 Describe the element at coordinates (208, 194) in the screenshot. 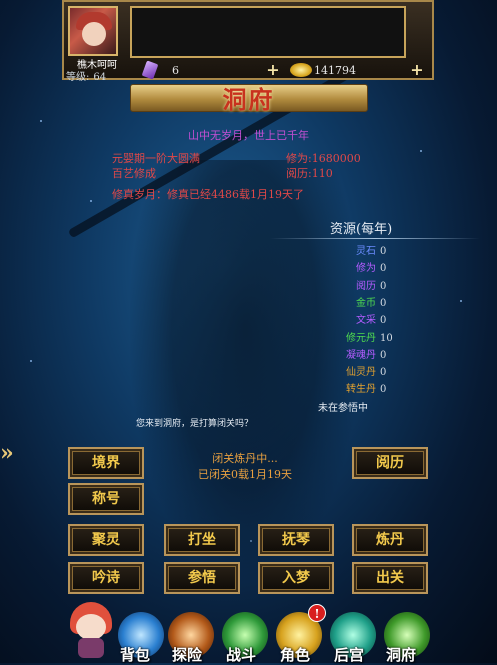

I see `years-text: 修真岁月：修真已经4486载1月19天了` at that location.